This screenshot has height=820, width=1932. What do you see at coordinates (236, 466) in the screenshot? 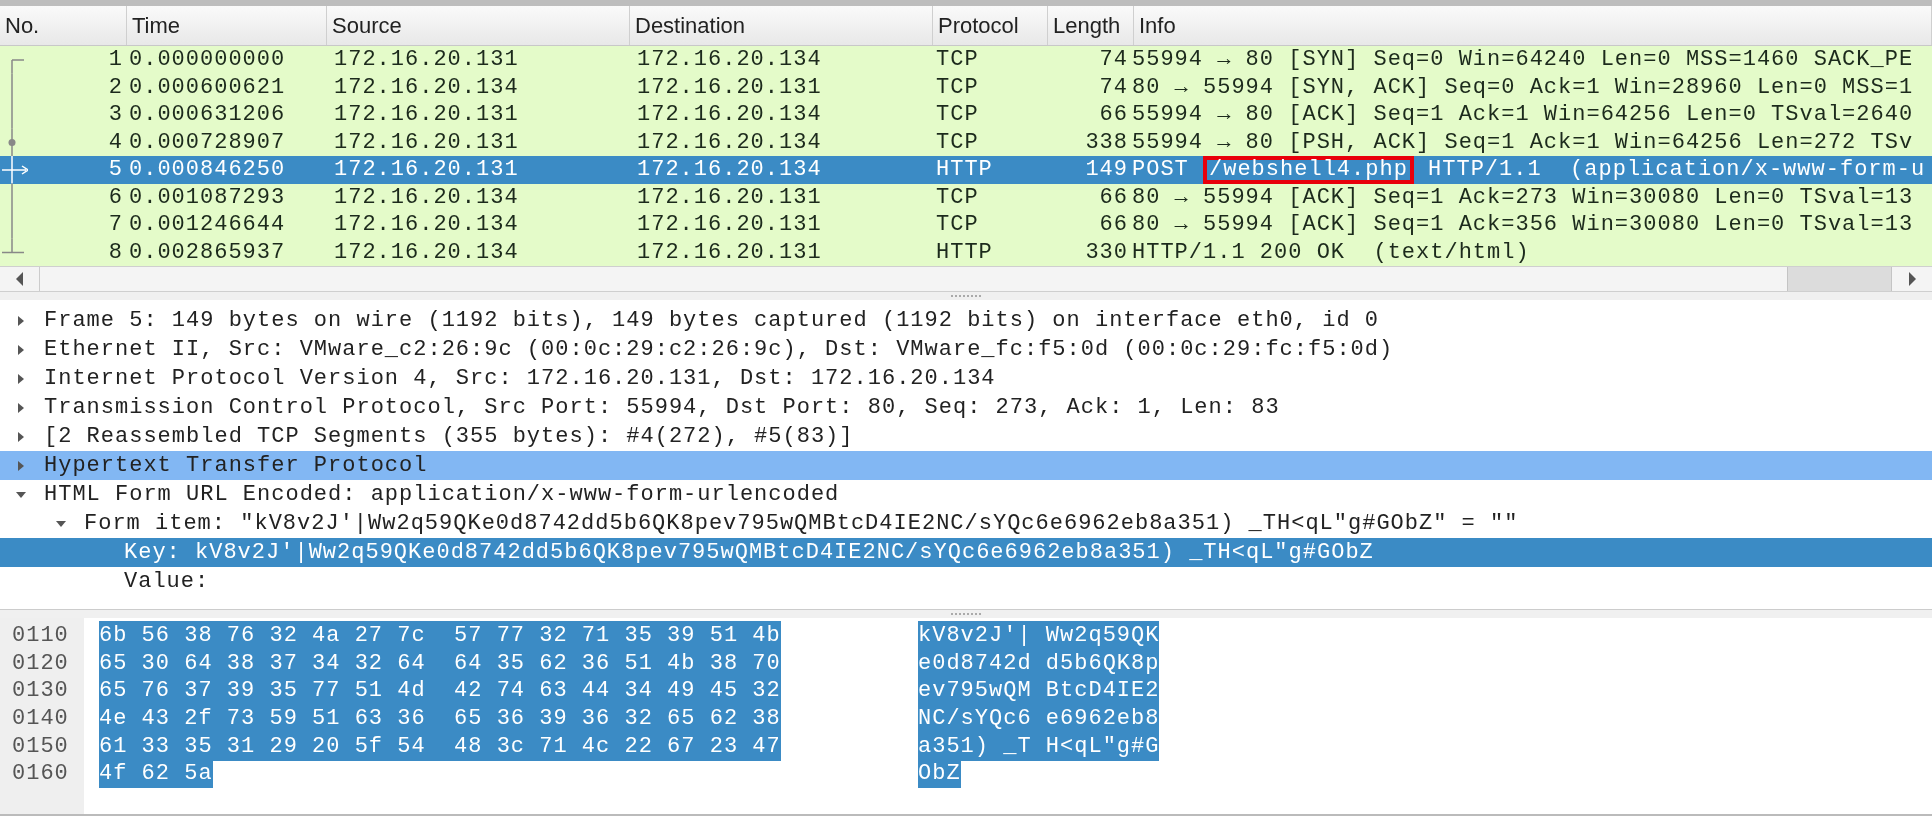
I see `detail-text: Hypertext Transfer Protocol` at bounding box center [236, 466].